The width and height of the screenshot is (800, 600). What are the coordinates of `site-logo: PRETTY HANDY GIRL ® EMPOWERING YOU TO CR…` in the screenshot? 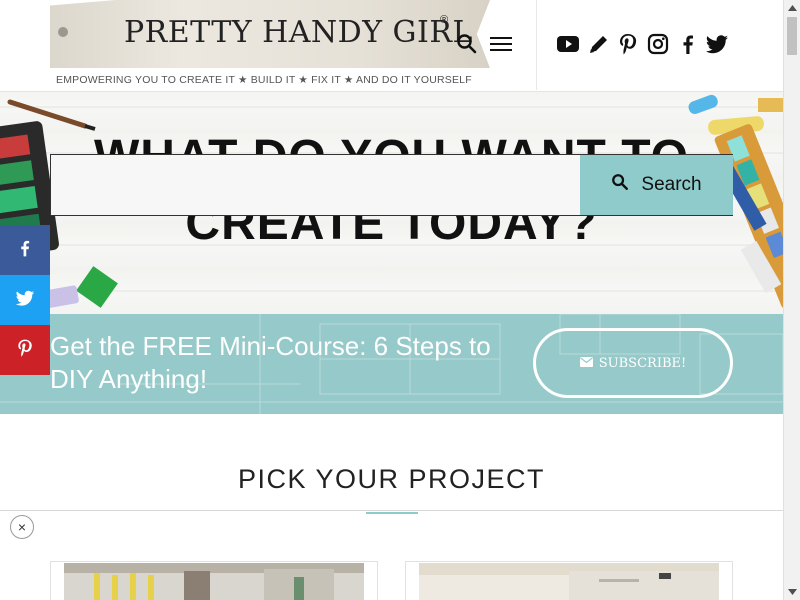 It's located at (270, 45).